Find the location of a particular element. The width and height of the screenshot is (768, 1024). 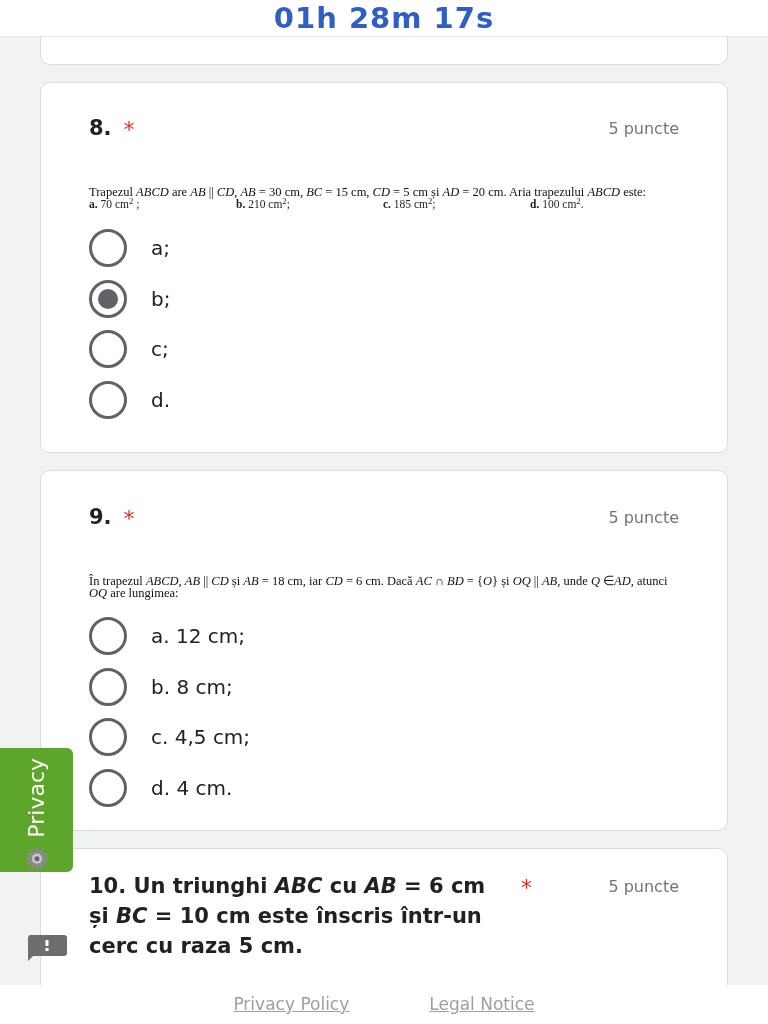

question-title: 10. Un triunghi ABC cu AB = 6 cm și BC = 10 cm este înscris într-un cerc cu raza 5 cm. is located at coordinates (288, 916).